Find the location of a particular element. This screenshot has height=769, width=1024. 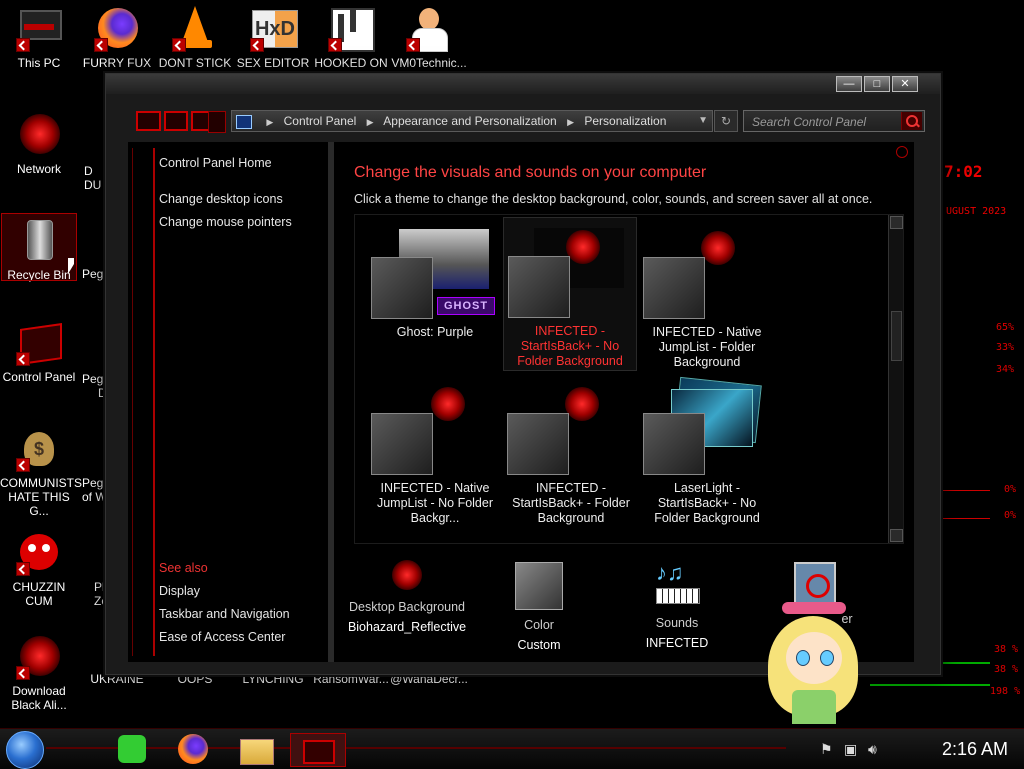

breadcrumb-personalization: Personalization is located at coordinates (625, 121).